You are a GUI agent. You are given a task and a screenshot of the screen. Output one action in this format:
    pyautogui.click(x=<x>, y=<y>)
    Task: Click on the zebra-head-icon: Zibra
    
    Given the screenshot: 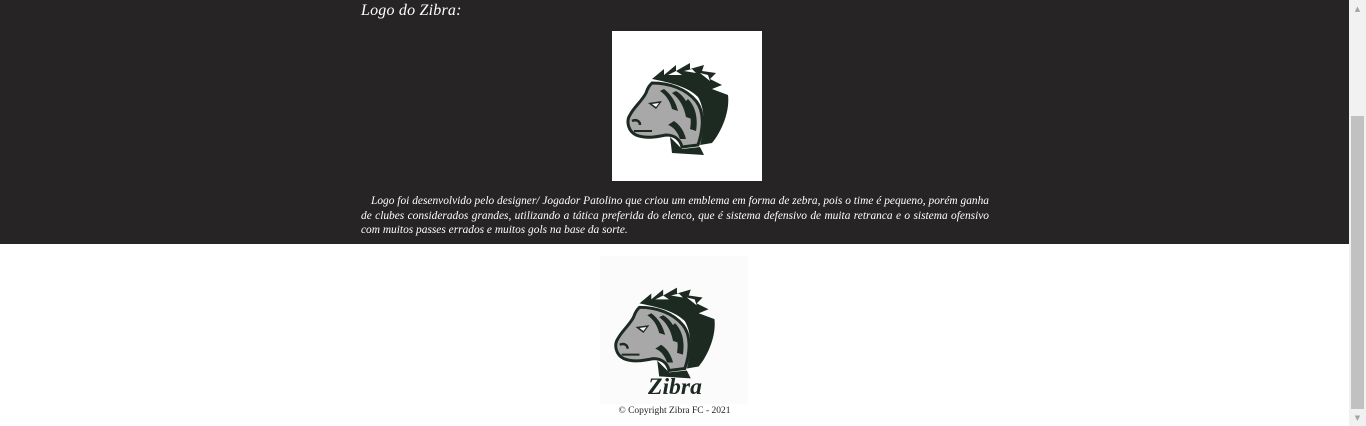 What is the action you would take?
    pyautogui.click(x=664, y=343)
    